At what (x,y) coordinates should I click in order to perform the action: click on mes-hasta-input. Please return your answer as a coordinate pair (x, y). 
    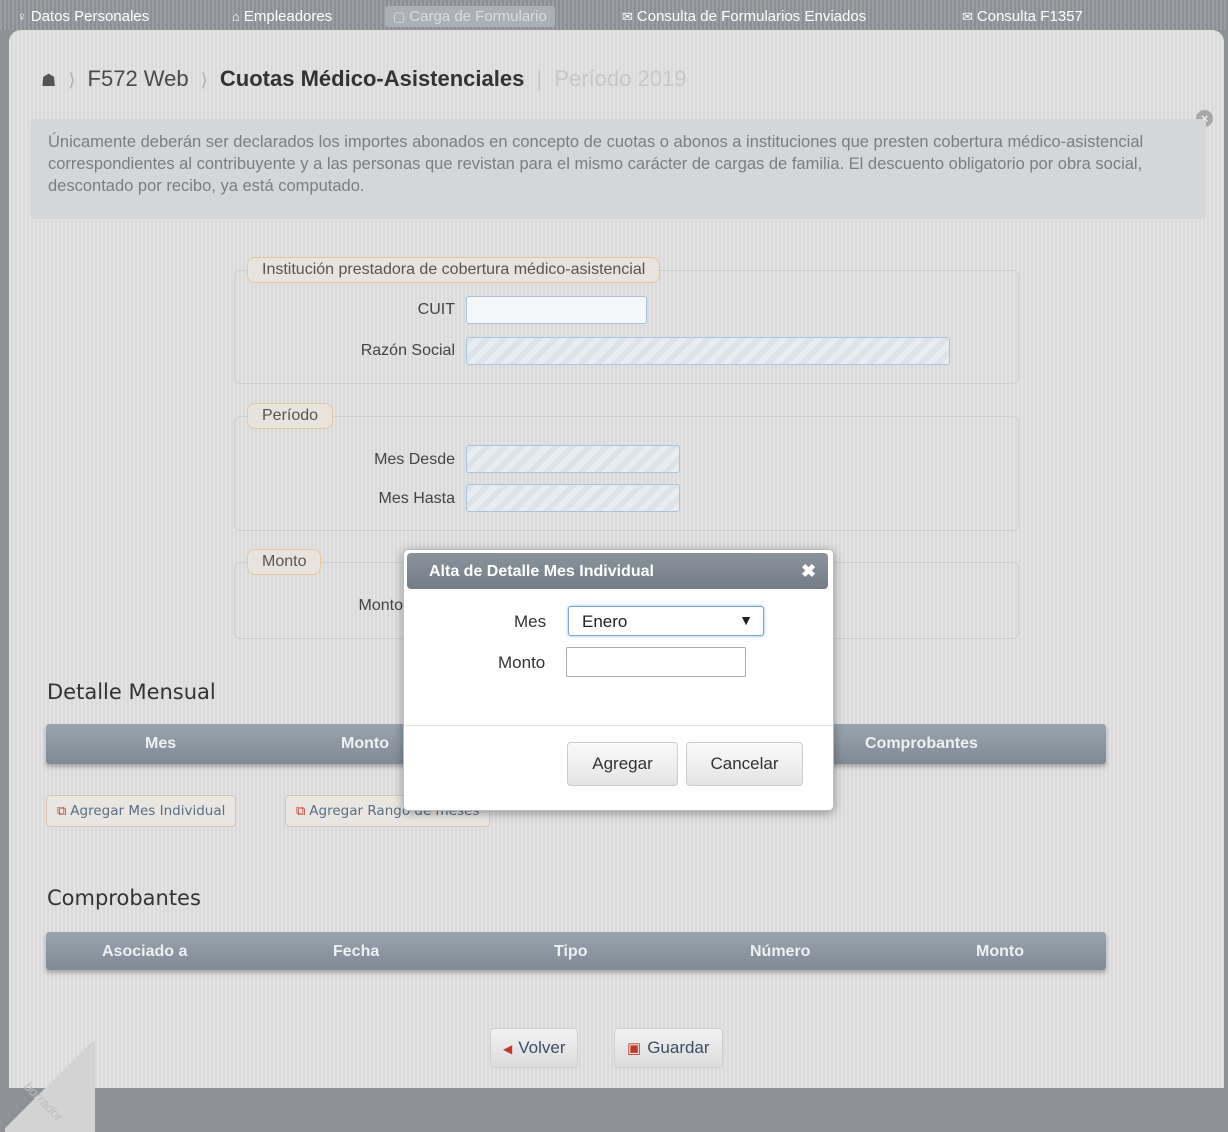
    Looking at the image, I should click on (573, 498).